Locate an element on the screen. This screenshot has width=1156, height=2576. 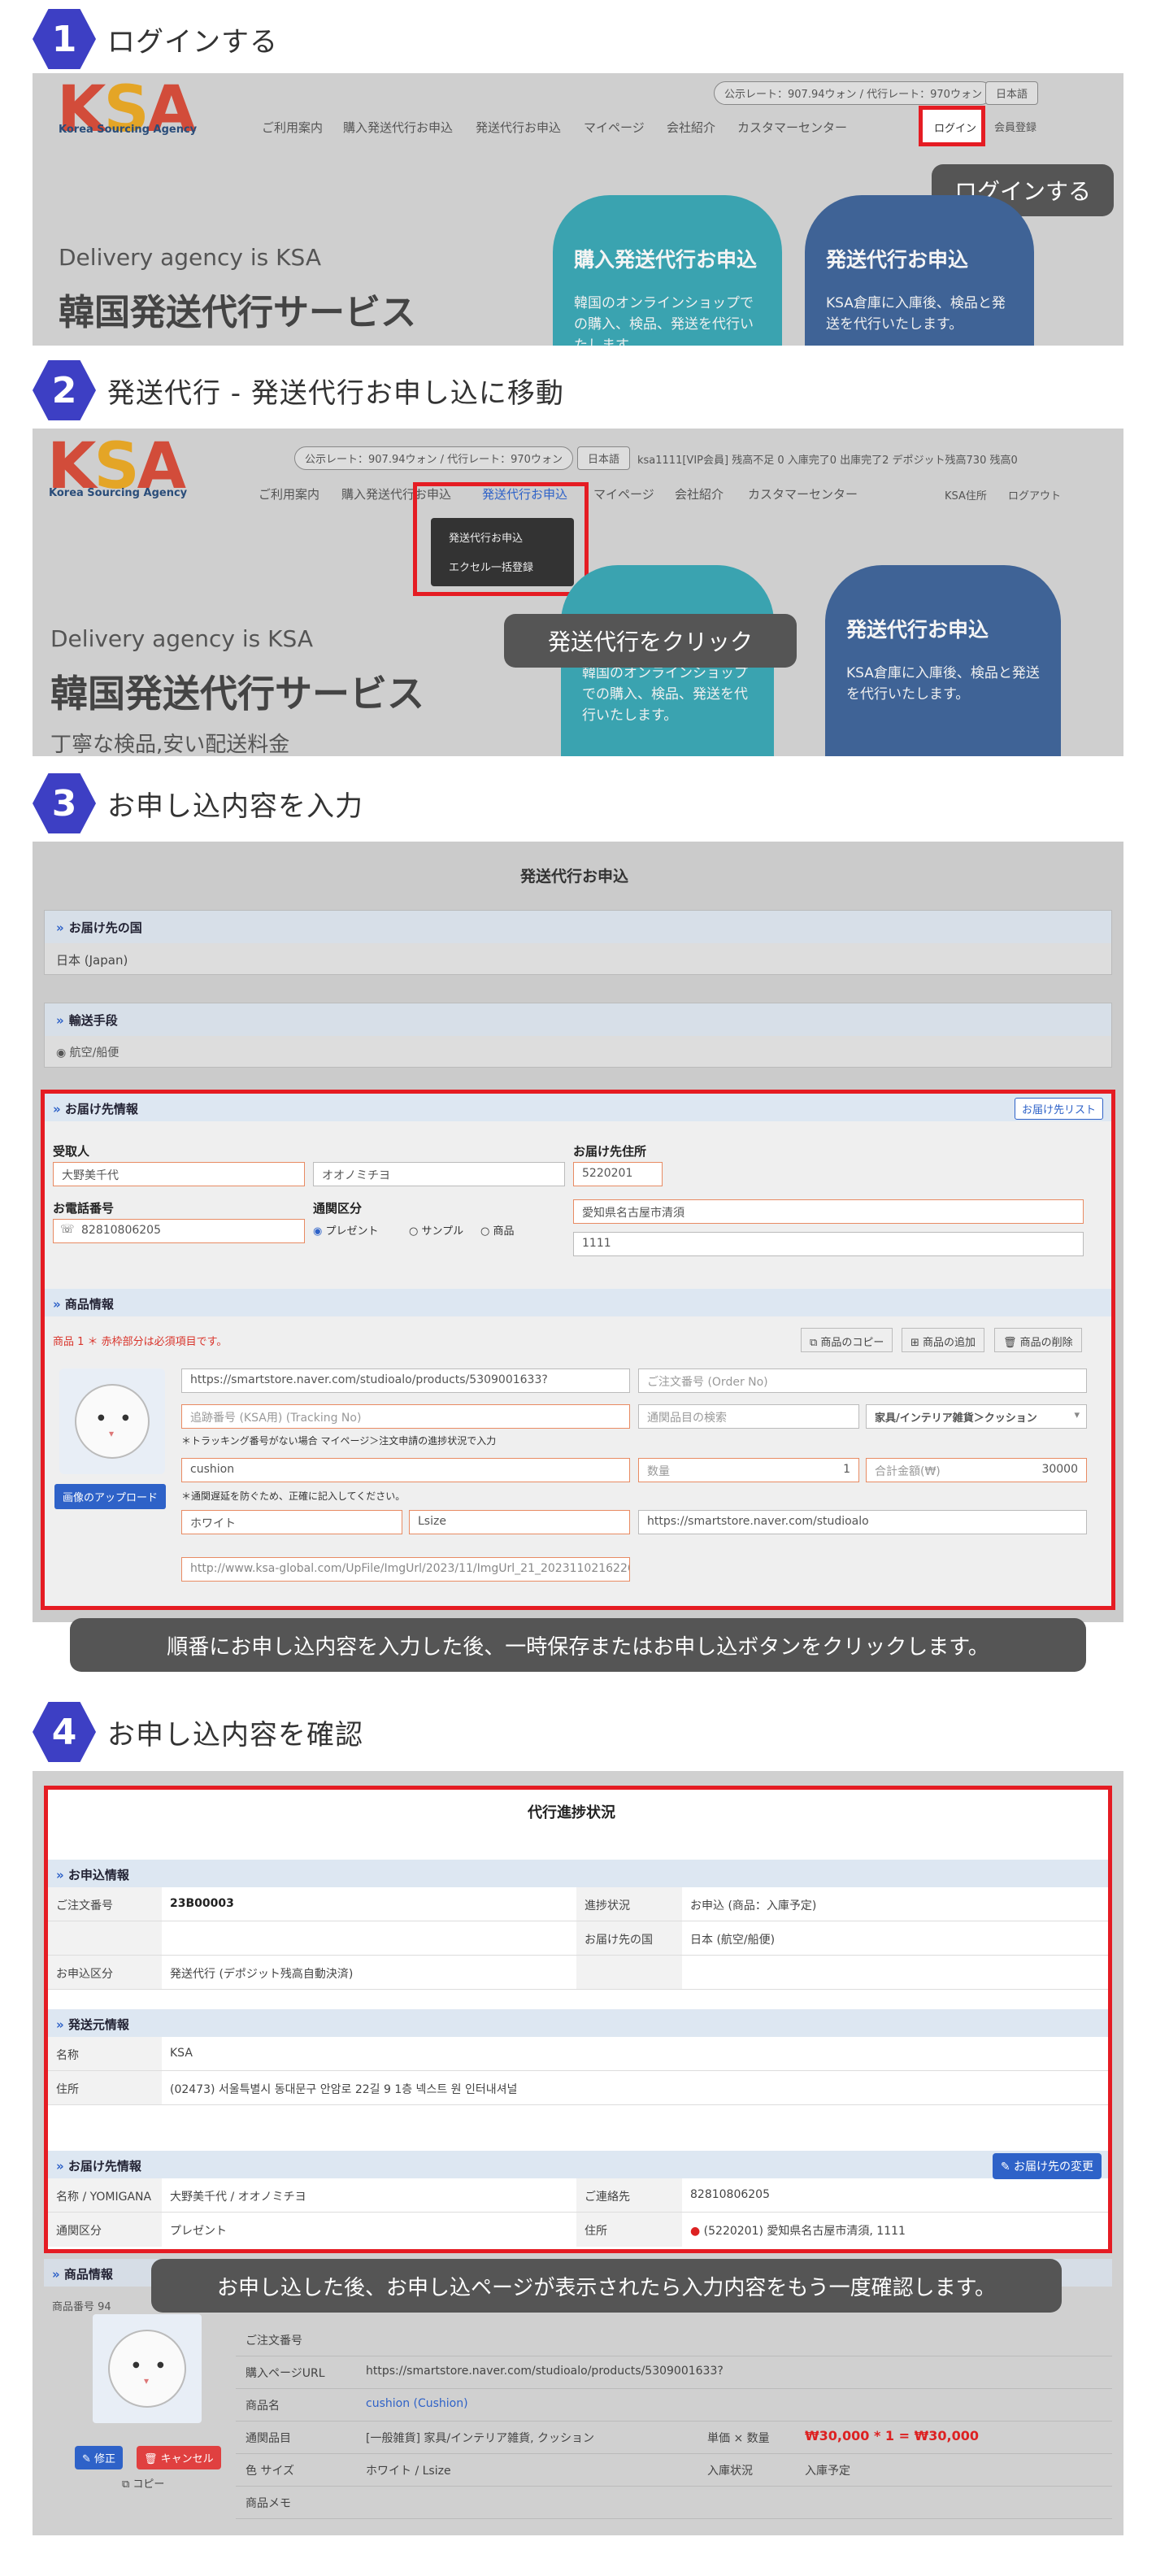
recipient-list-button: お届け先リスト is located at coordinates (1059, 1109).